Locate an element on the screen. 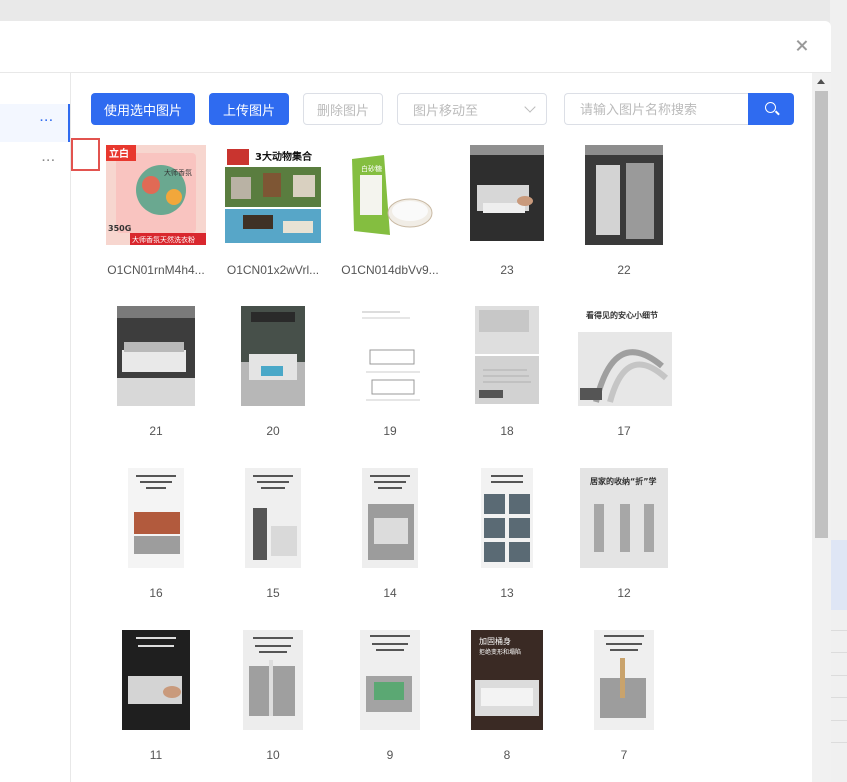  vertical-scrollbar is located at coordinates (821, 427).